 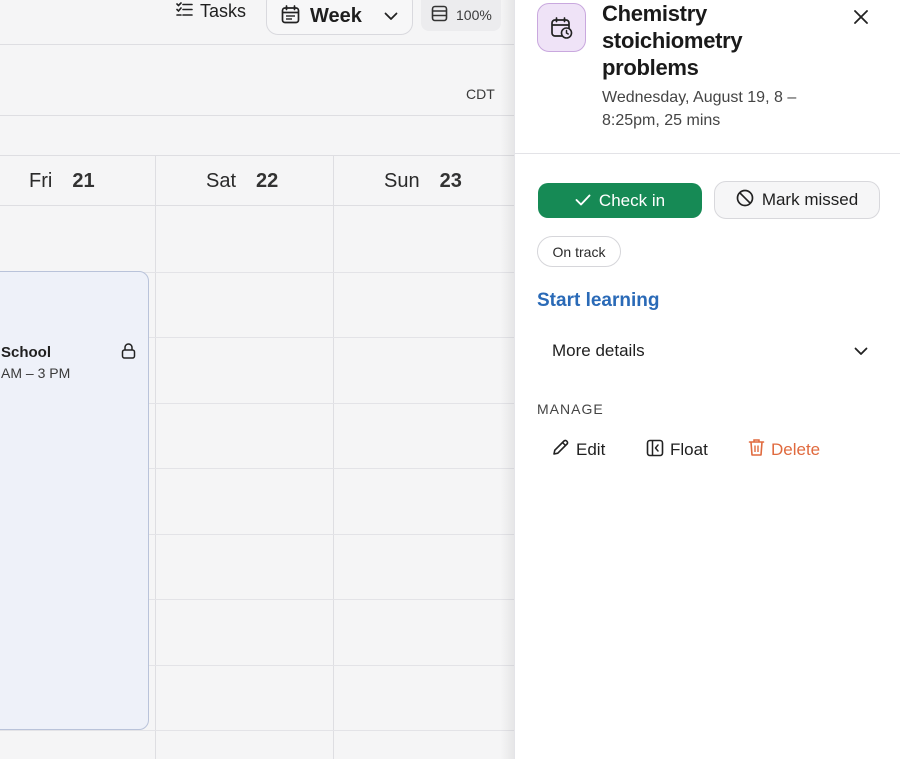 What do you see at coordinates (745, 200) in the screenshot?
I see `ban-icon` at bounding box center [745, 200].